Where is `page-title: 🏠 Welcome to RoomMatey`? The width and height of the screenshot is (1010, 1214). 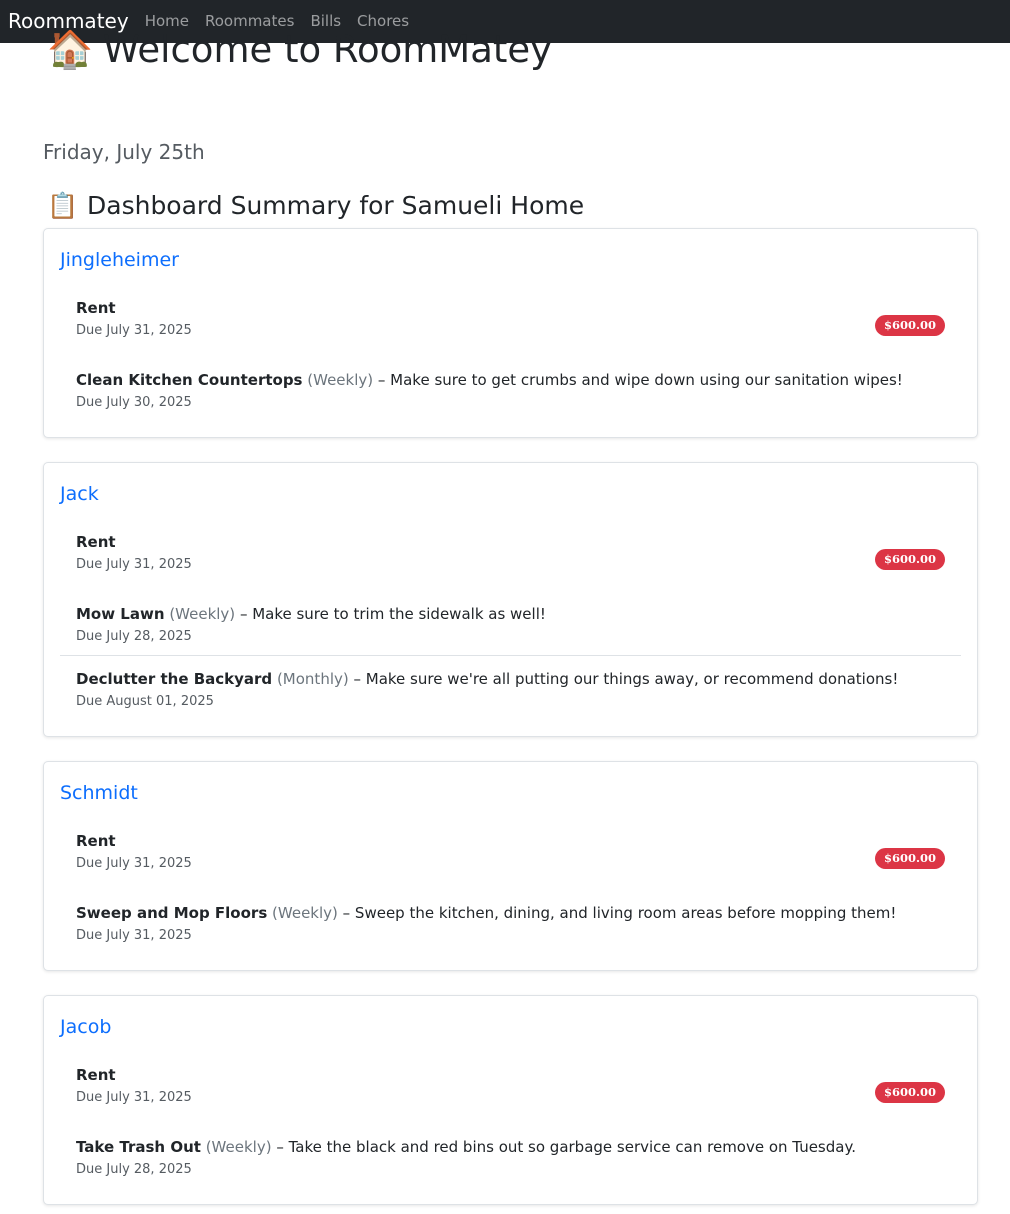 page-title: 🏠 Welcome to RoomMatey is located at coordinates (299, 50).